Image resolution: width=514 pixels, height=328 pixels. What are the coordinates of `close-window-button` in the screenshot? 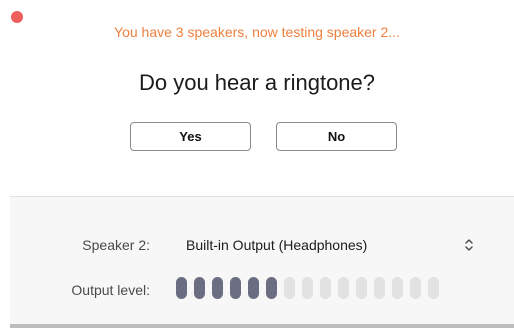 It's located at (17, 17).